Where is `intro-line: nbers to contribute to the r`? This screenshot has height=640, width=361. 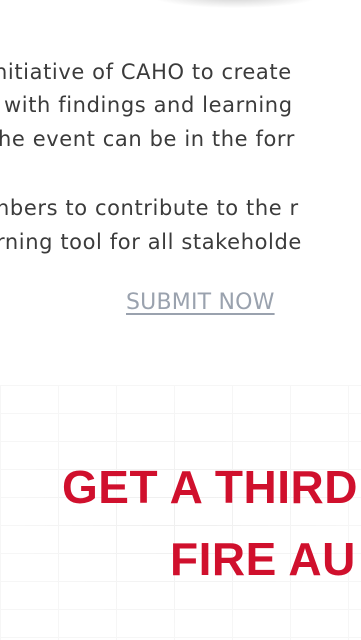
intro-line: nbers to contribute to the r is located at coordinates (149, 208).